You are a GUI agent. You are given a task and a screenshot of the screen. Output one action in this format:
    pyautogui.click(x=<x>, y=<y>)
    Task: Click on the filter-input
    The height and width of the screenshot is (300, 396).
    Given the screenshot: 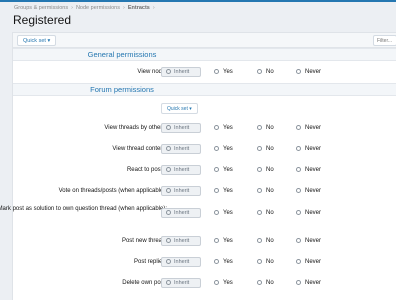 What is the action you would take?
    pyautogui.click(x=384, y=40)
    